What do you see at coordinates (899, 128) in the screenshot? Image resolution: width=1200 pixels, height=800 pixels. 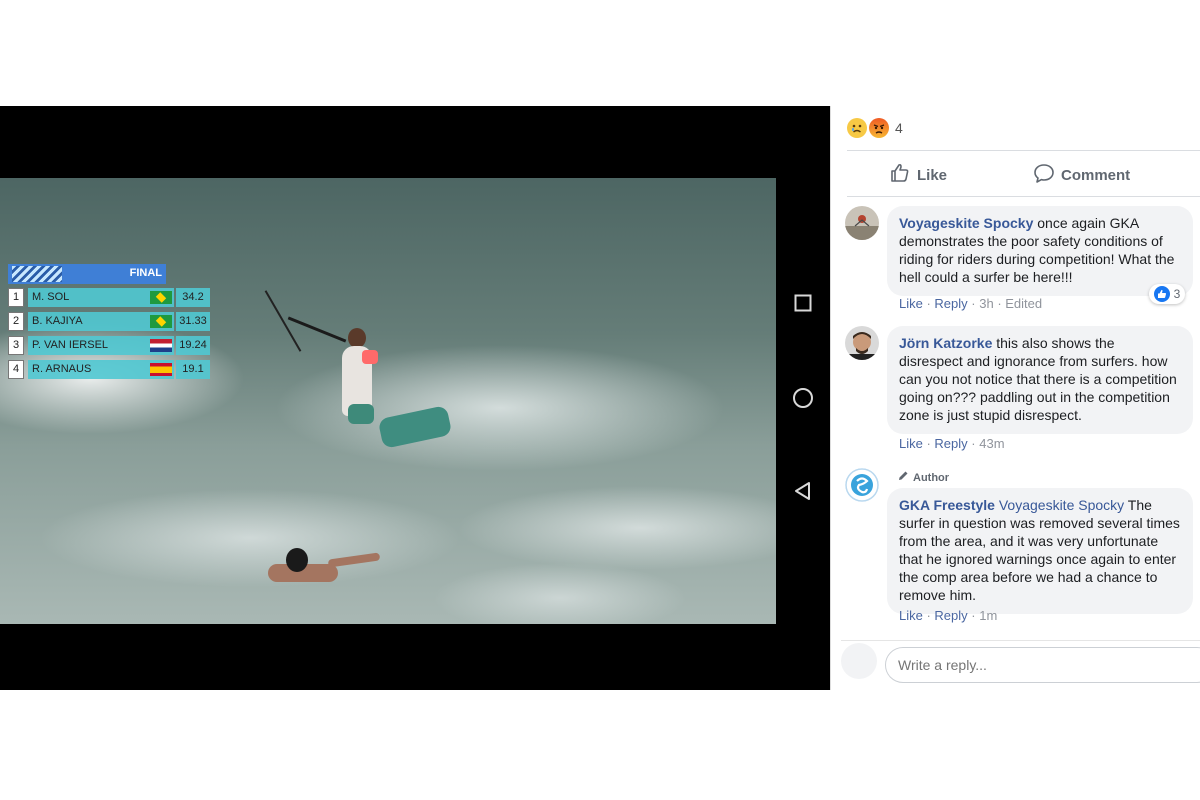 I see `reaction-count: 4` at bounding box center [899, 128].